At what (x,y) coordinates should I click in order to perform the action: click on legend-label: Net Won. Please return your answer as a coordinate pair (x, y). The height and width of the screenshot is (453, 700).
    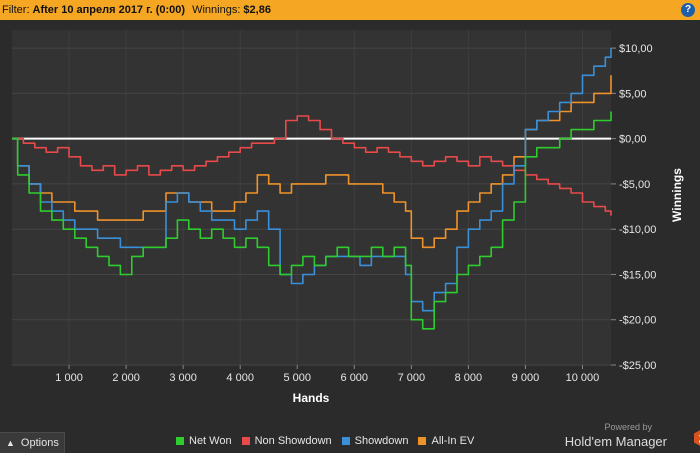
    Looking at the image, I should click on (210, 441).